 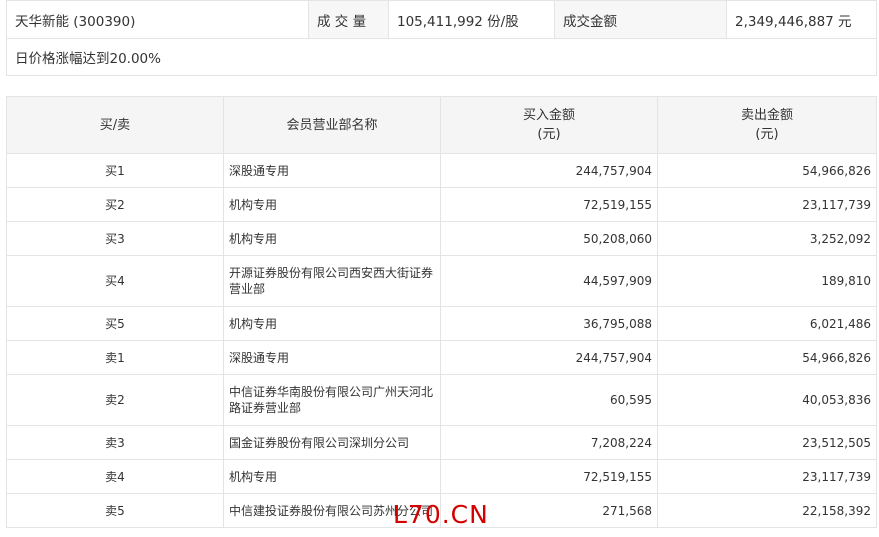 What do you see at coordinates (767, 125) in the screenshot?
I see `header-sell: 卖出金额 (元)` at bounding box center [767, 125].